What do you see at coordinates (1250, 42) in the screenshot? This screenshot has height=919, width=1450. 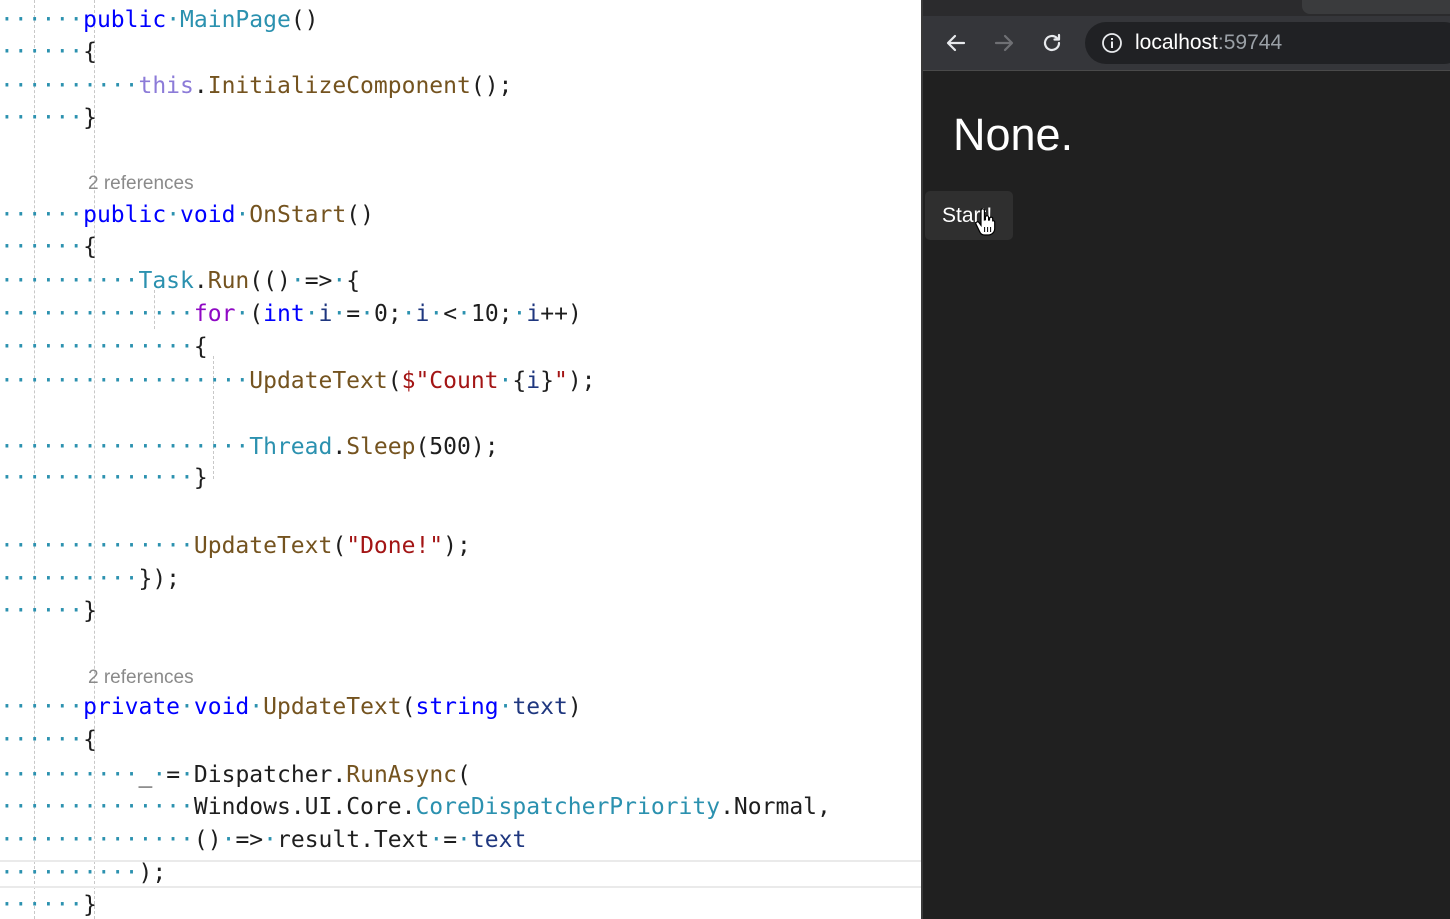 I see `url-port: :59744` at bounding box center [1250, 42].